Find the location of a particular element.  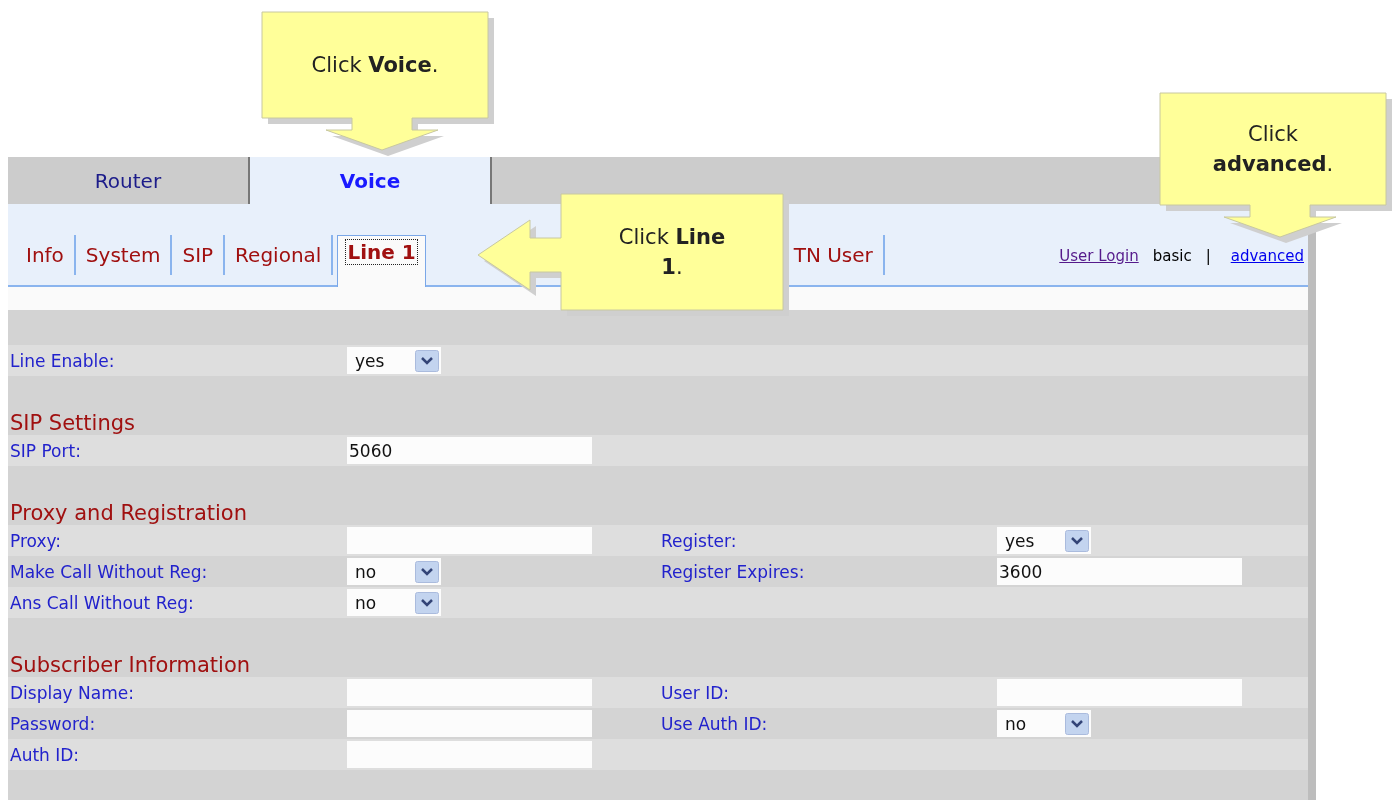

tab: Regional is located at coordinates (279, 255).